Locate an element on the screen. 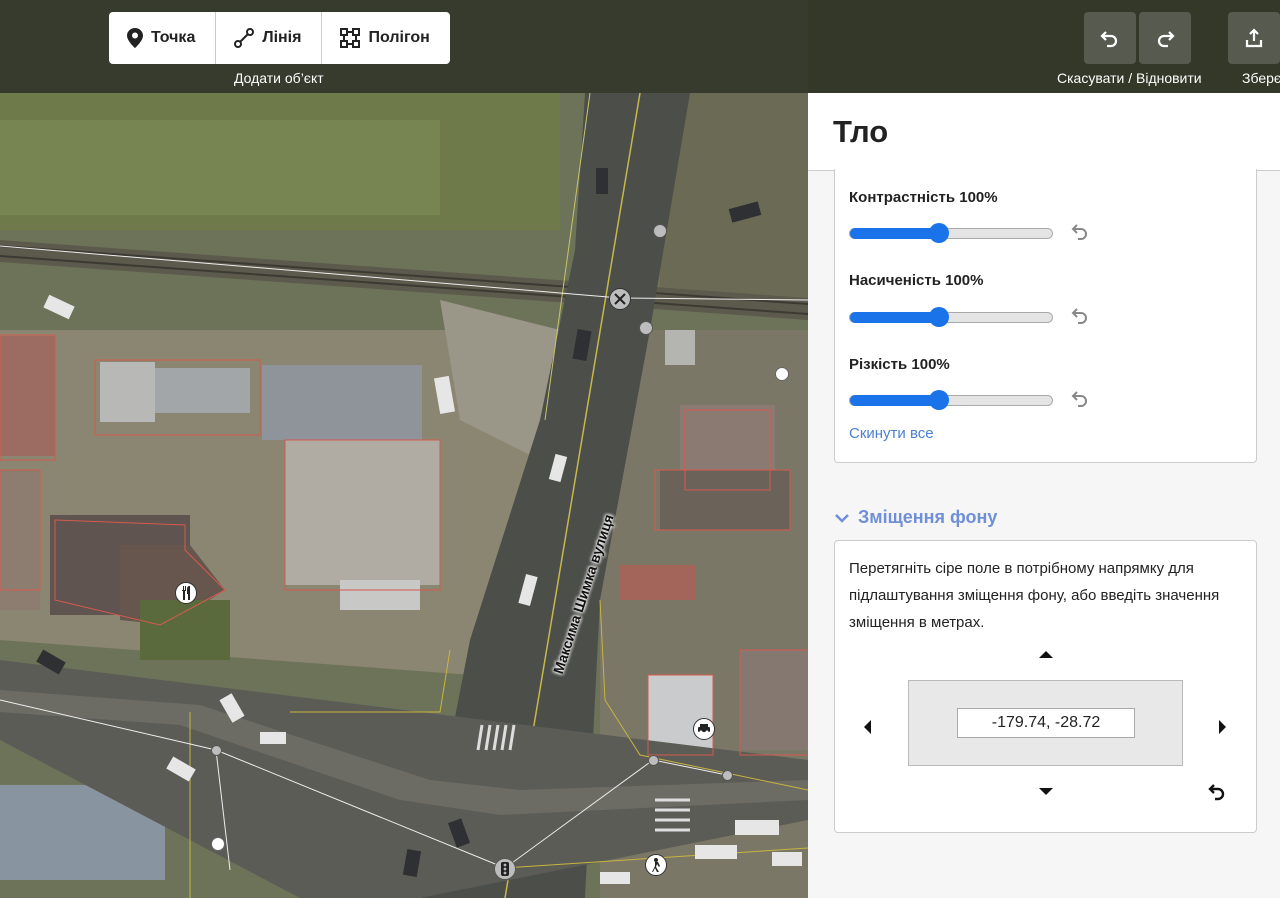  saturation-reset-icon is located at coordinates (1080, 316).